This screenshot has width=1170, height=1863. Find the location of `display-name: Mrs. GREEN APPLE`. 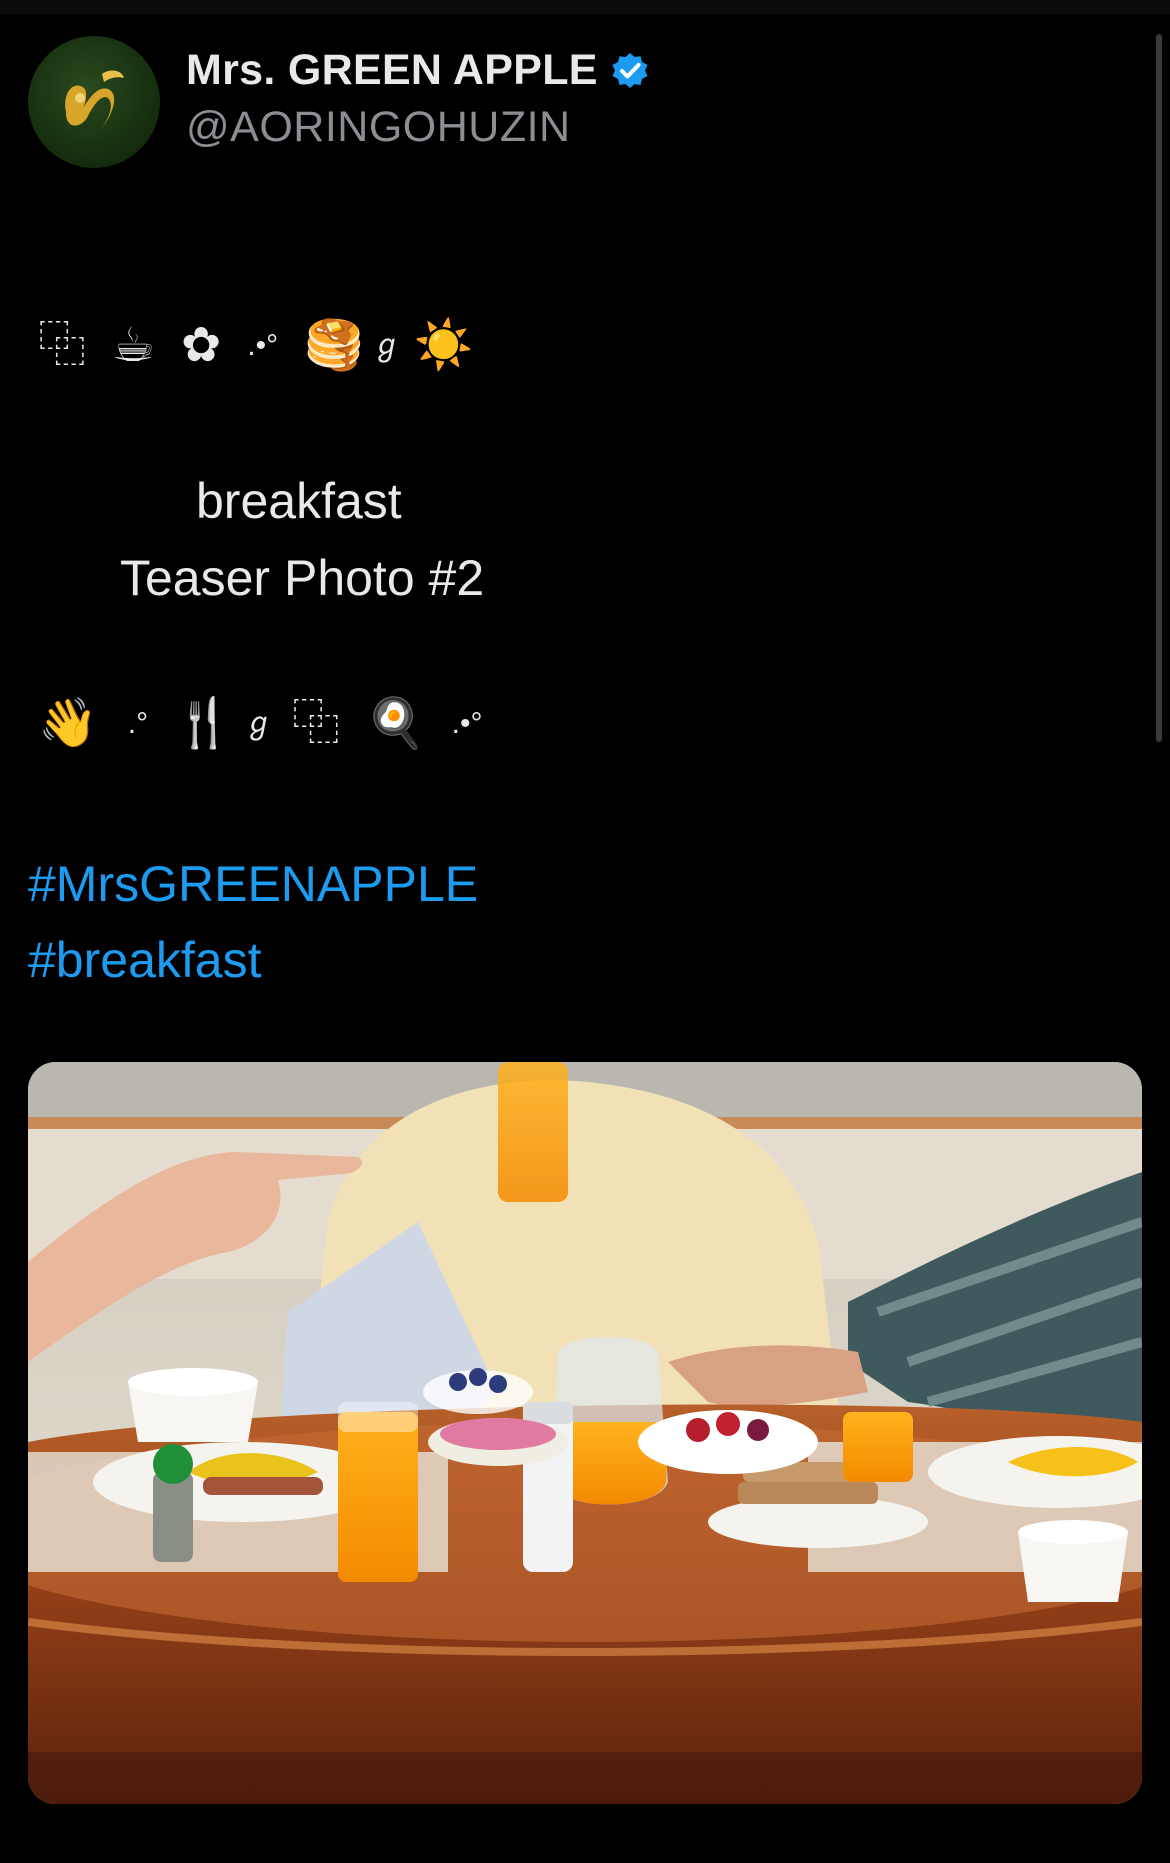

display-name: Mrs. GREEN APPLE is located at coordinates (392, 70).